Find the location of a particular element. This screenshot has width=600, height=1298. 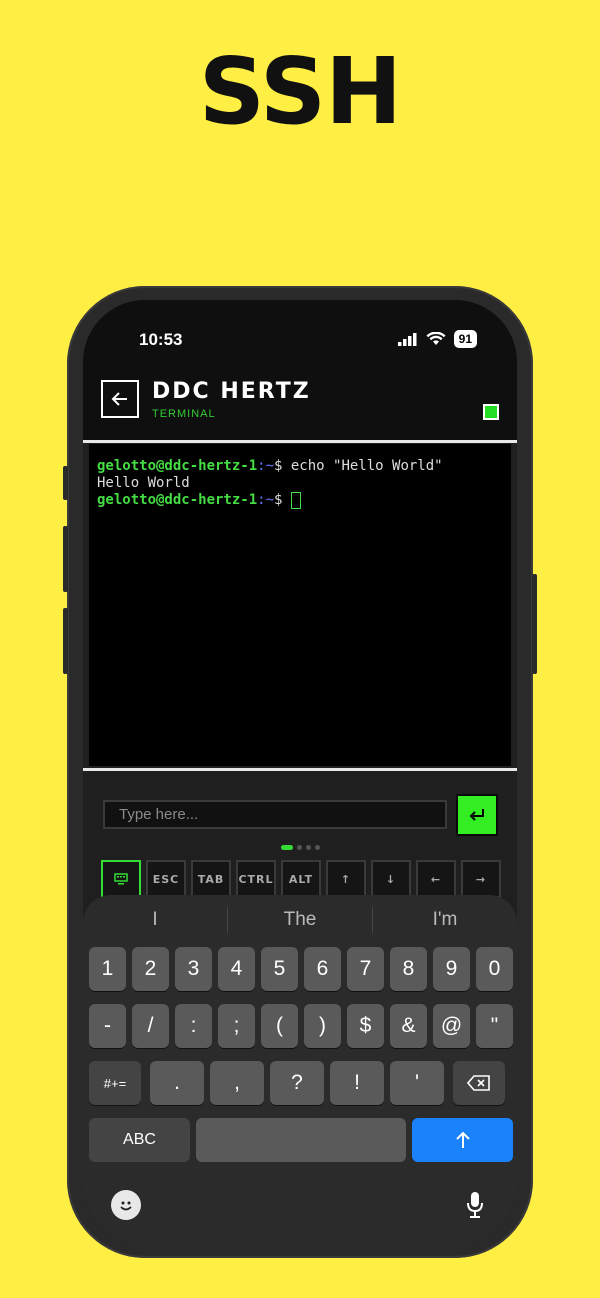

status-time: 10:53 is located at coordinates (161, 339).